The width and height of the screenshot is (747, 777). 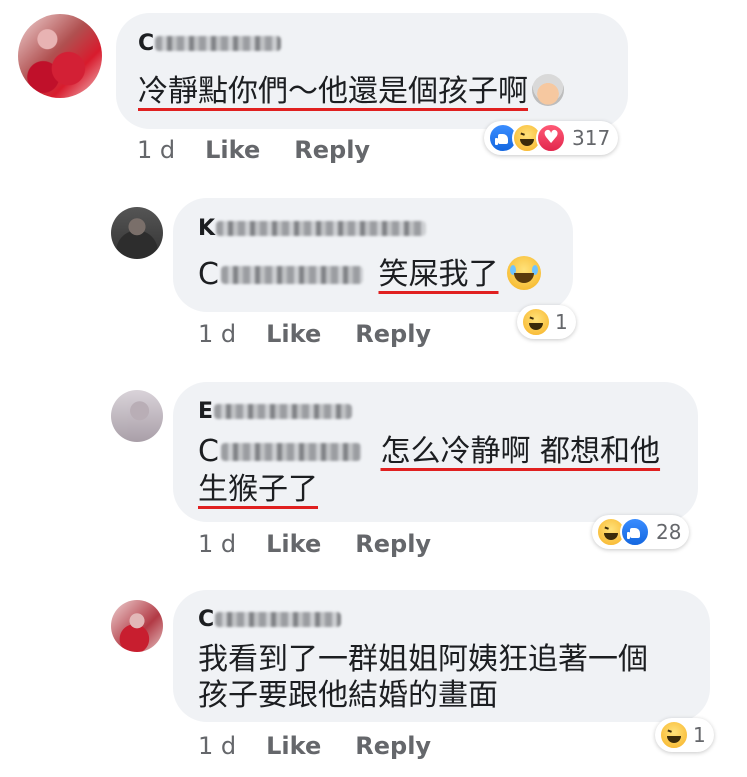 I want to click on older-woman-emoji, so click(x=548, y=90).